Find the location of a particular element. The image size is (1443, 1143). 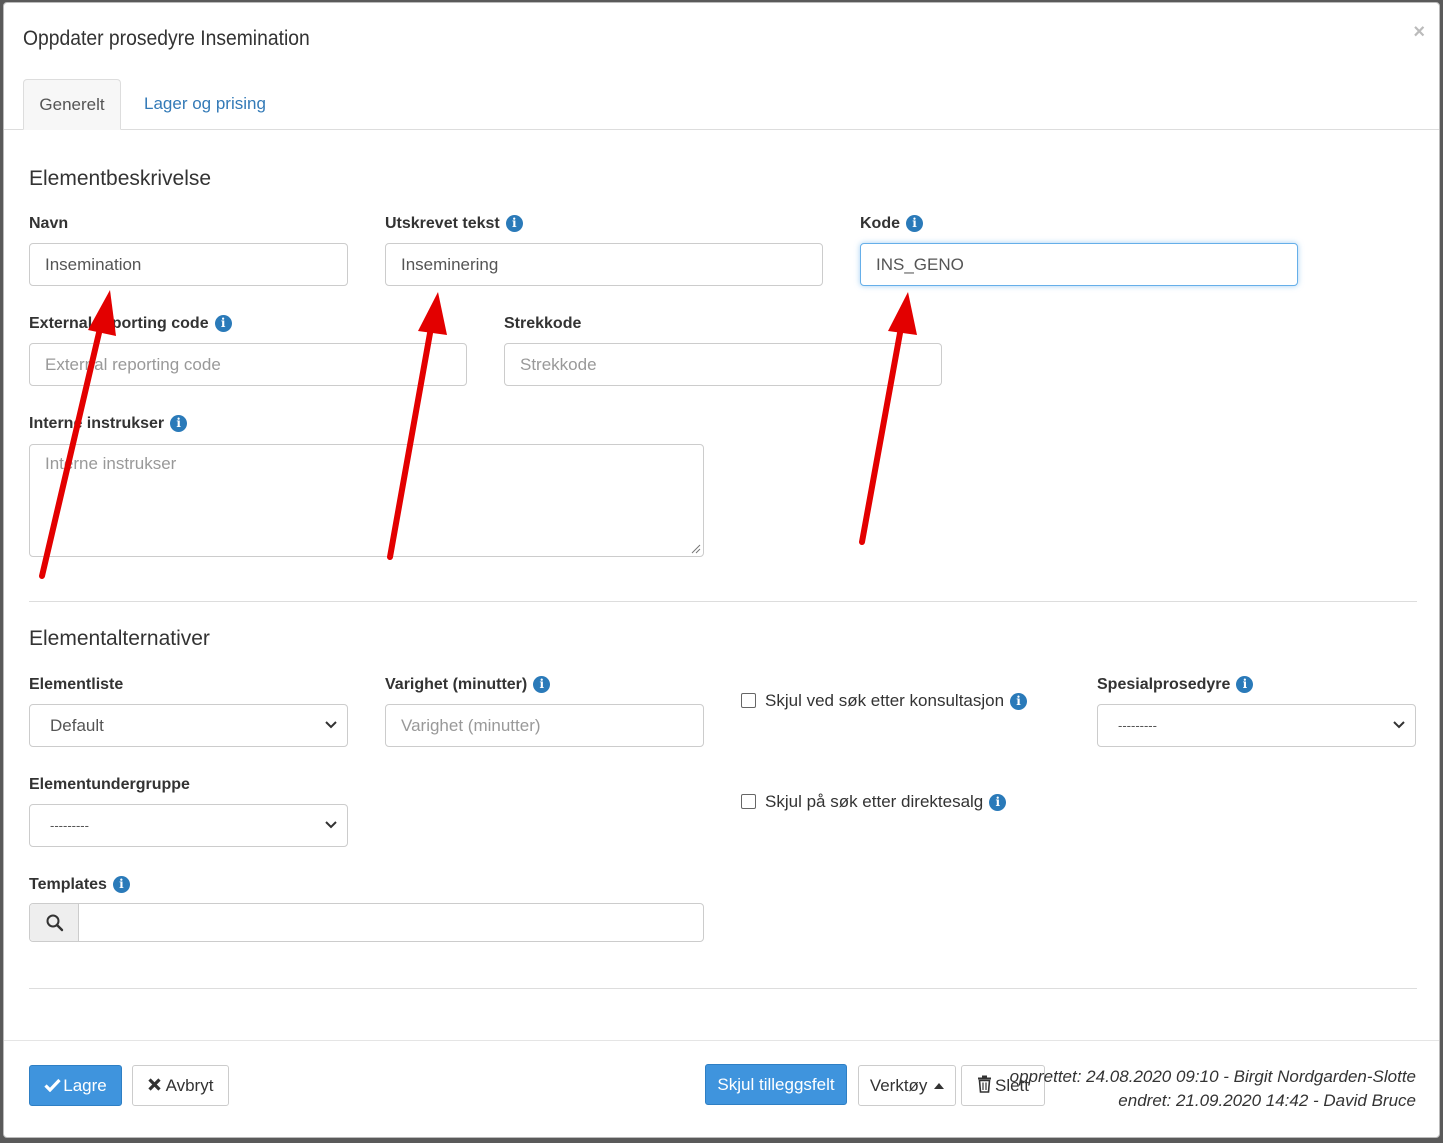

utskrevet-tekst-input: Inseminering is located at coordinates (604, 264).